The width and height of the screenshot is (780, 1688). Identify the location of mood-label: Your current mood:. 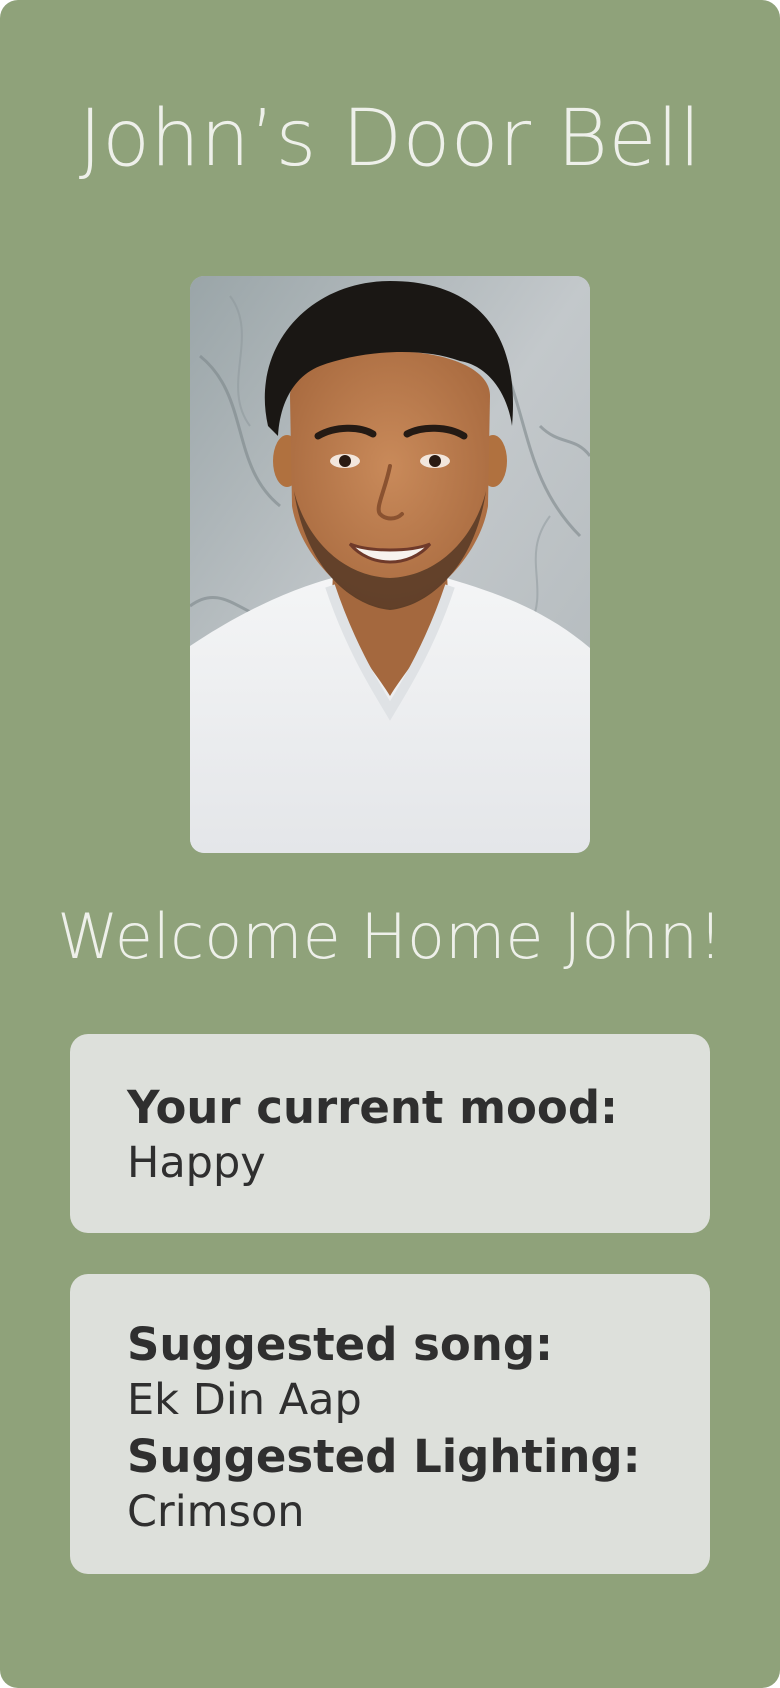
(373, 1107).